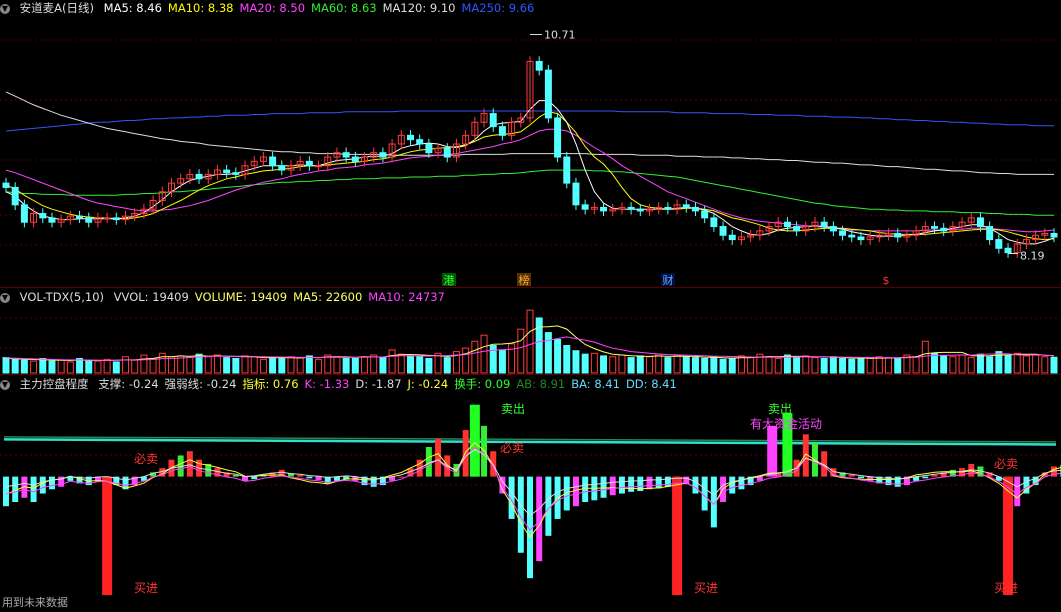 The image size is (1061, 612). What do you see at coordinates (146, 588) in the screenshot?
I see `signal-annotation: 买进` at bounding box center [146, 588].